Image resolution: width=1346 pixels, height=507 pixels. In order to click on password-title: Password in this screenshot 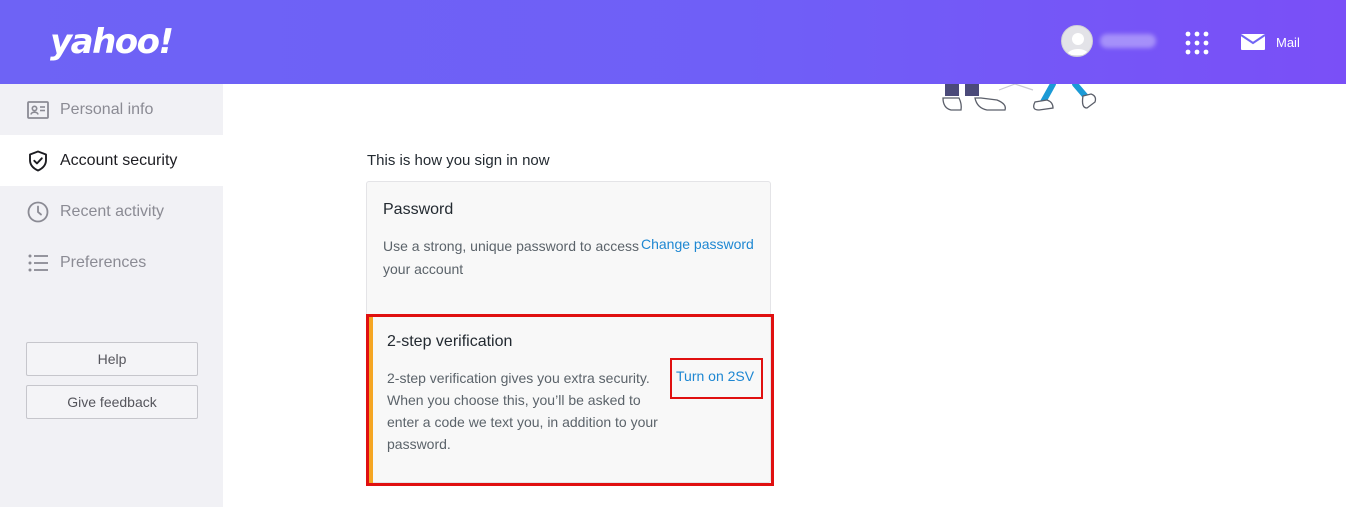, I will do `click(418, 209)`.